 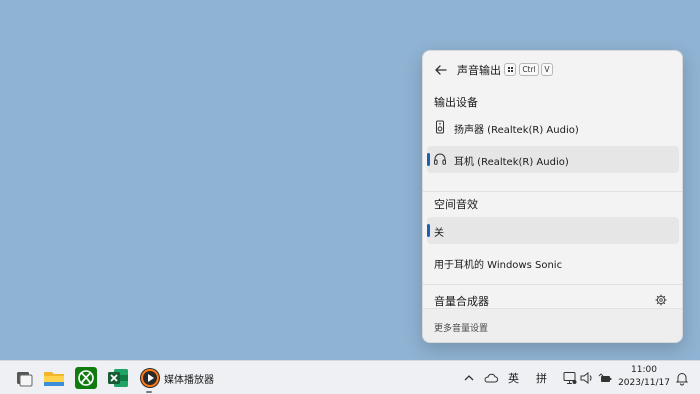 What do you see at coordinates (439, 233) in the screenshot?
I see `spatial-option-label: 关` at bounding box center [439, 233].